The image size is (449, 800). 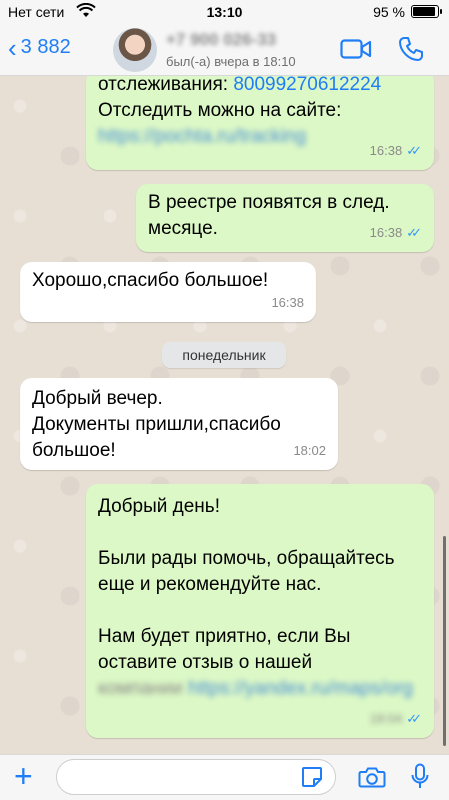 I want to click on camera-icon, so click(x=372, y=779).